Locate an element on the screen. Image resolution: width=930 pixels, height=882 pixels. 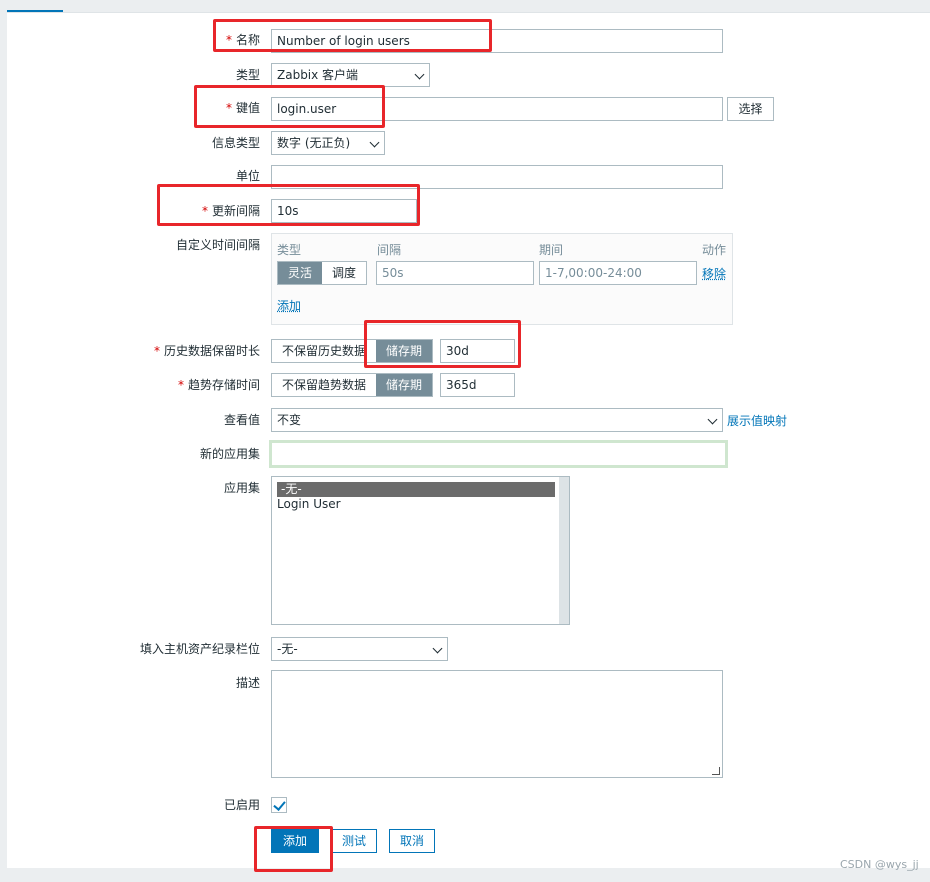
col-header-action: 动作 is located at coordinates (714, 250).